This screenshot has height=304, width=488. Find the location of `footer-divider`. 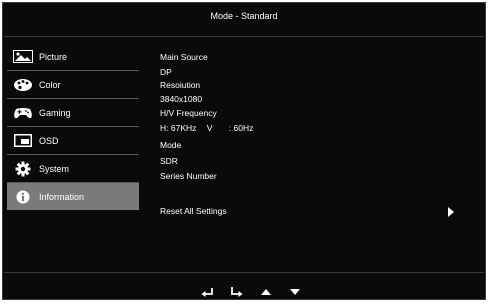

footer-divider is located at coordinates (244, 272).